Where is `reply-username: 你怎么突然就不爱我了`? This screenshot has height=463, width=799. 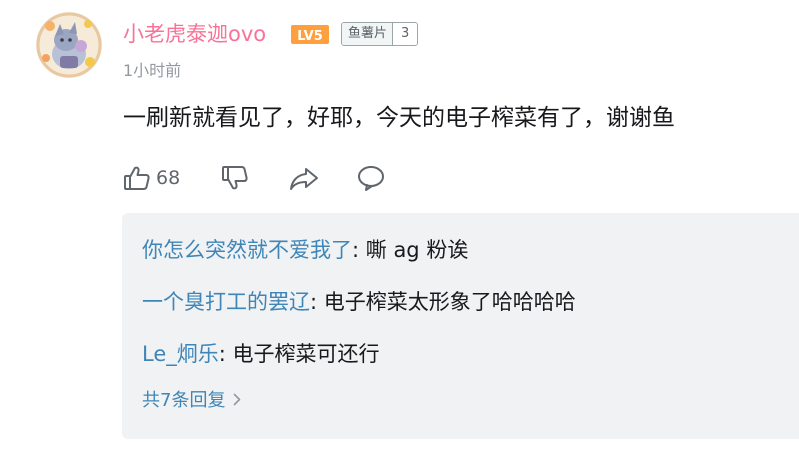 reply-username: 你怎么突然就不爱我了 is located at coordinates (247, 250).